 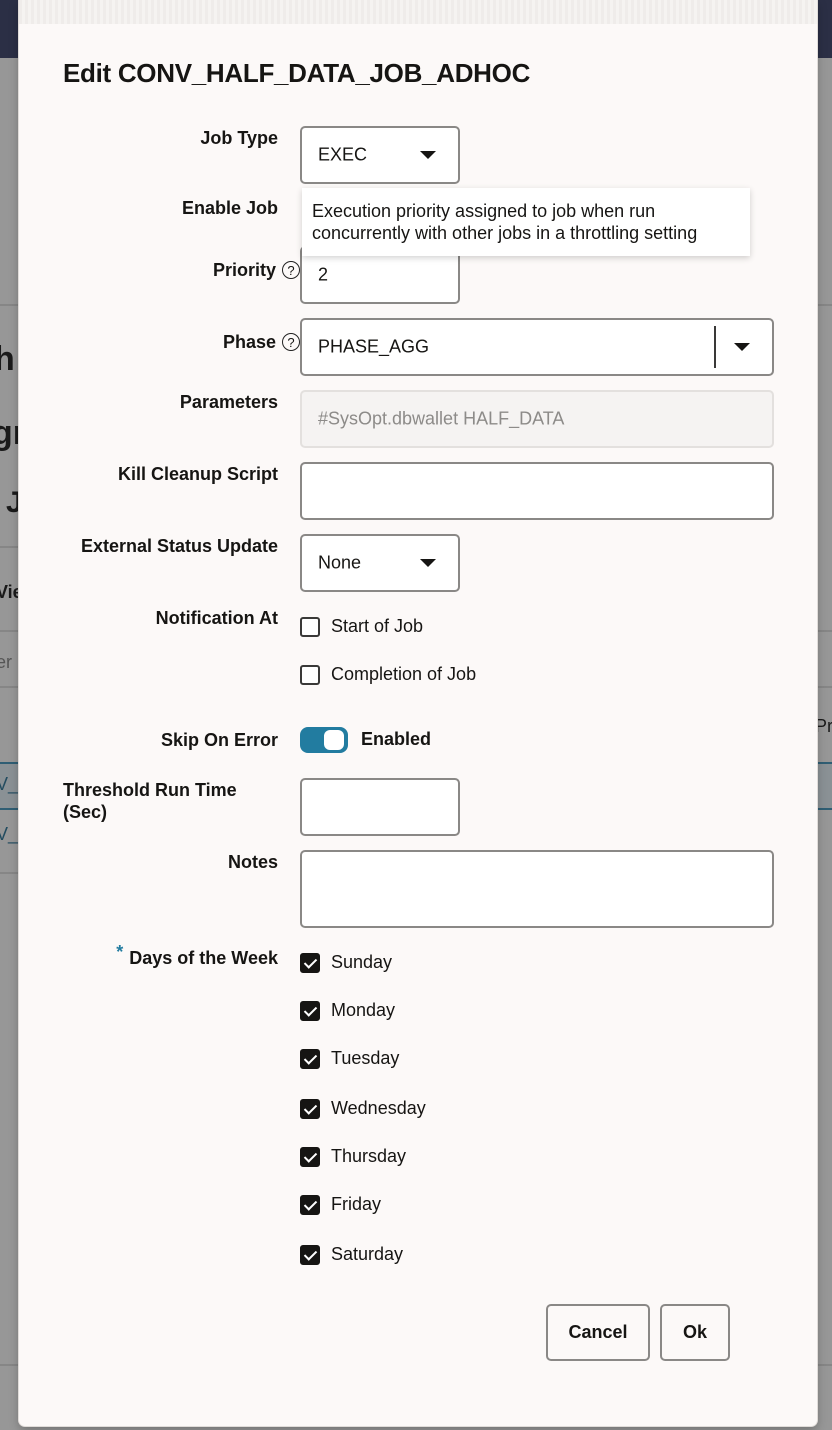 I want to click on phase-label-text: Phase, so click(x=249, y=342).